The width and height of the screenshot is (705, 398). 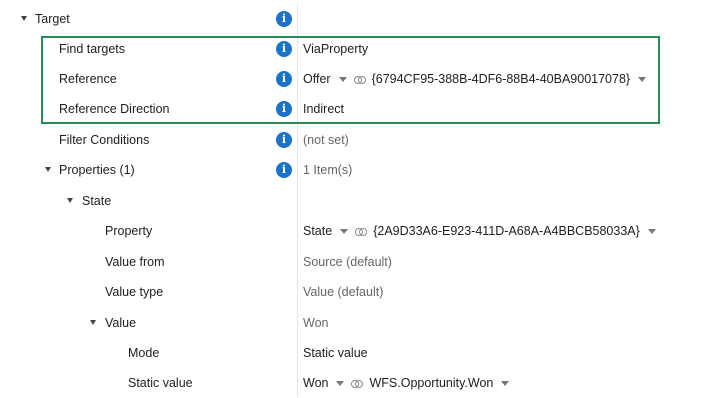 I want to click on reference-value-main: Offer, so click(x=317, y=79).